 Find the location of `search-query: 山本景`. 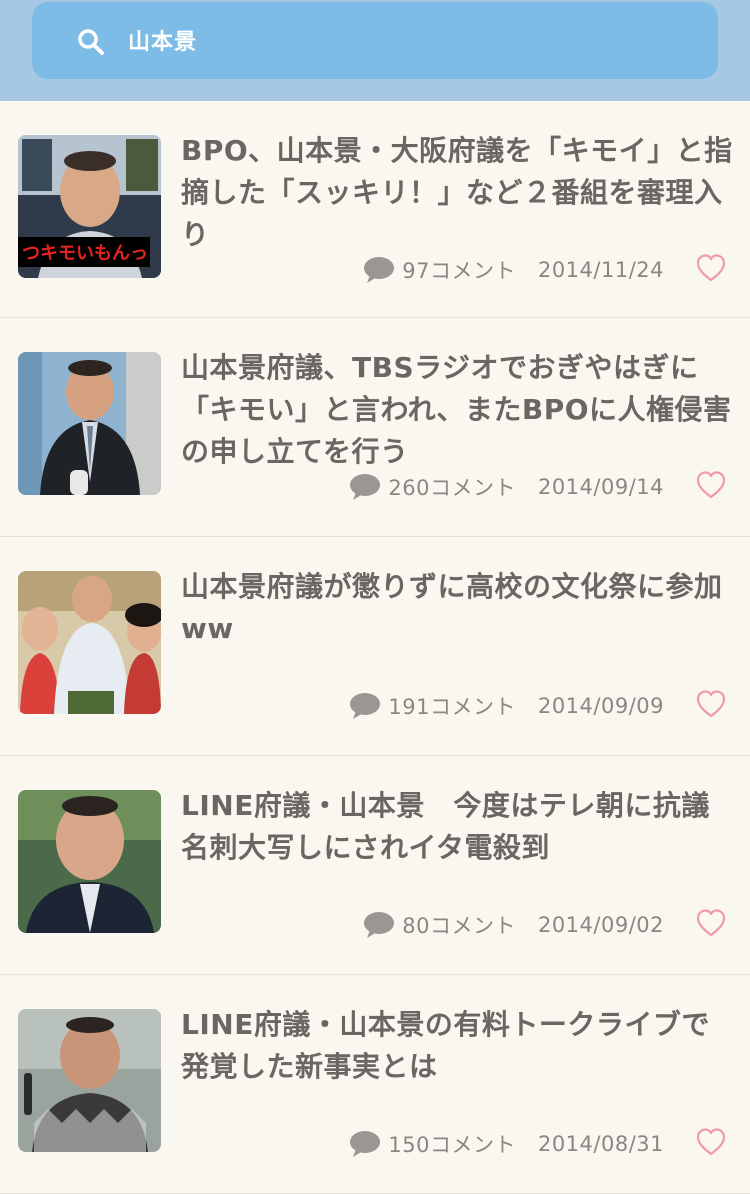

search-query: 山本景 is located at coordinates (163, 42).